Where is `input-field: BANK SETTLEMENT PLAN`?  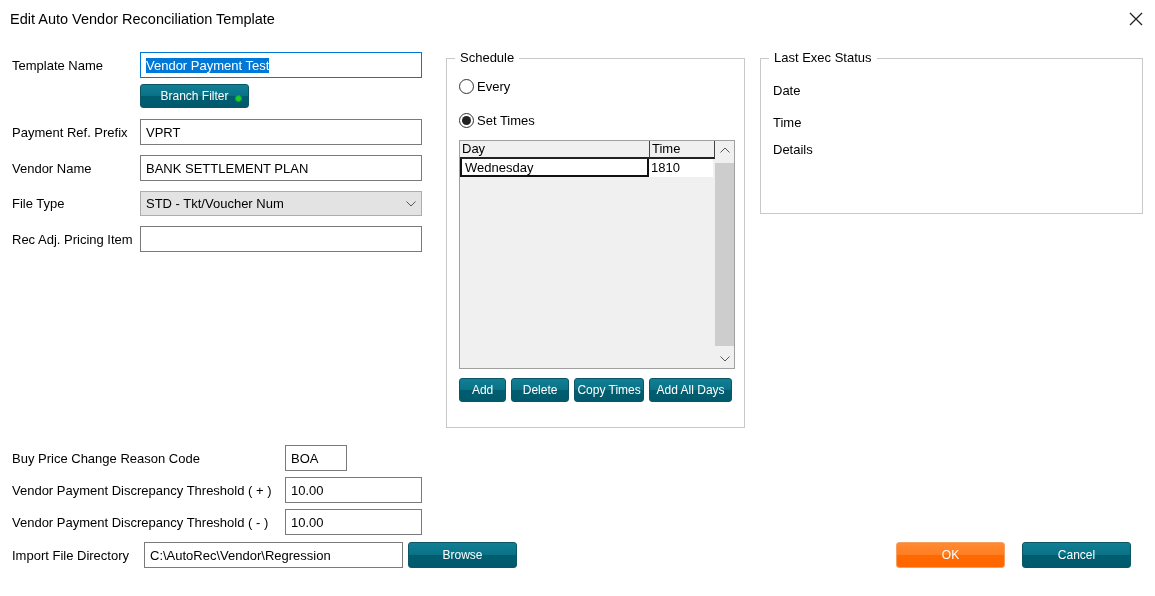 input-field: BANK SETTLEMENT PLAN is located at coordinates (281, 168).